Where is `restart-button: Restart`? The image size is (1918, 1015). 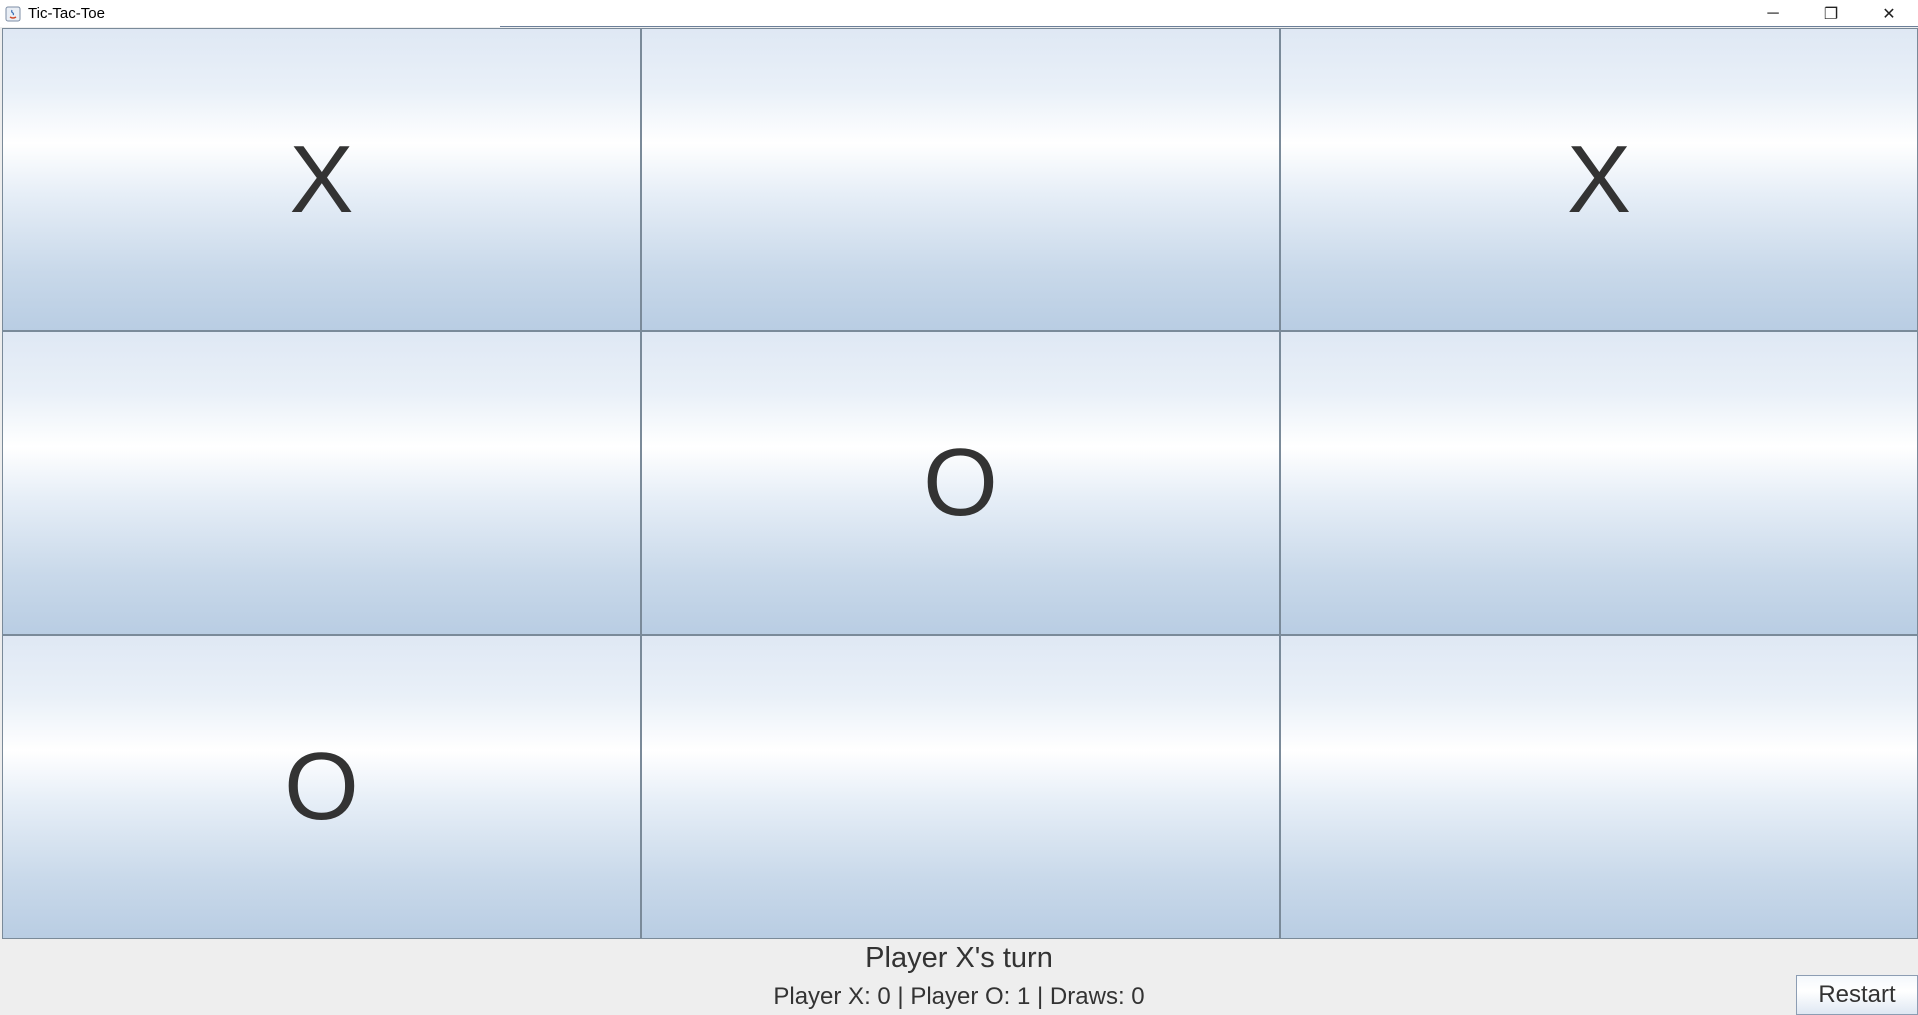
restart-button: Restart is located at coordinates (1857, 995).